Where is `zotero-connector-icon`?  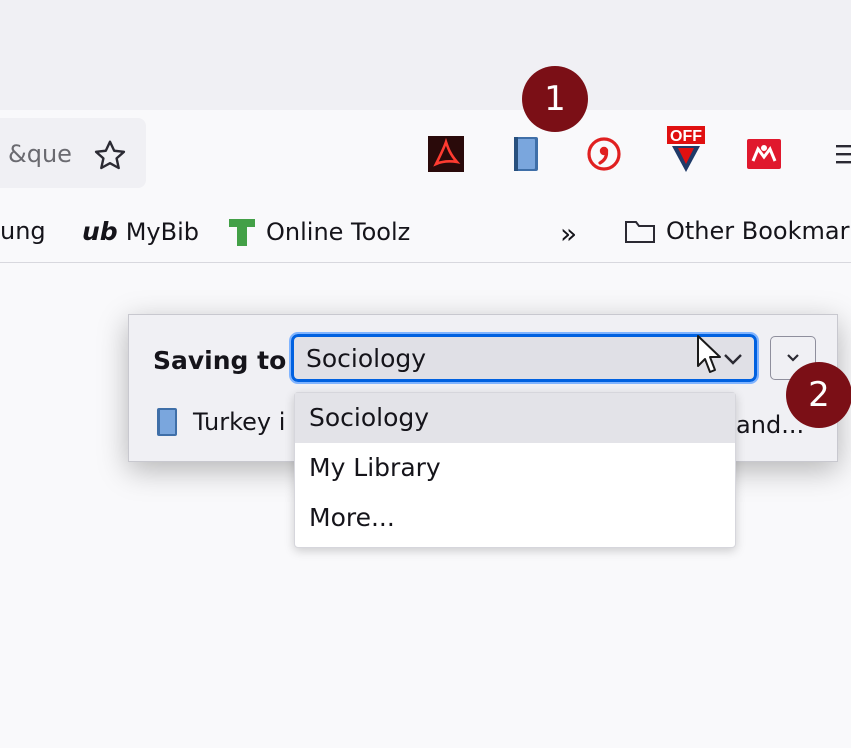 zotero-connector-icon is located at coordinates (526, 154).